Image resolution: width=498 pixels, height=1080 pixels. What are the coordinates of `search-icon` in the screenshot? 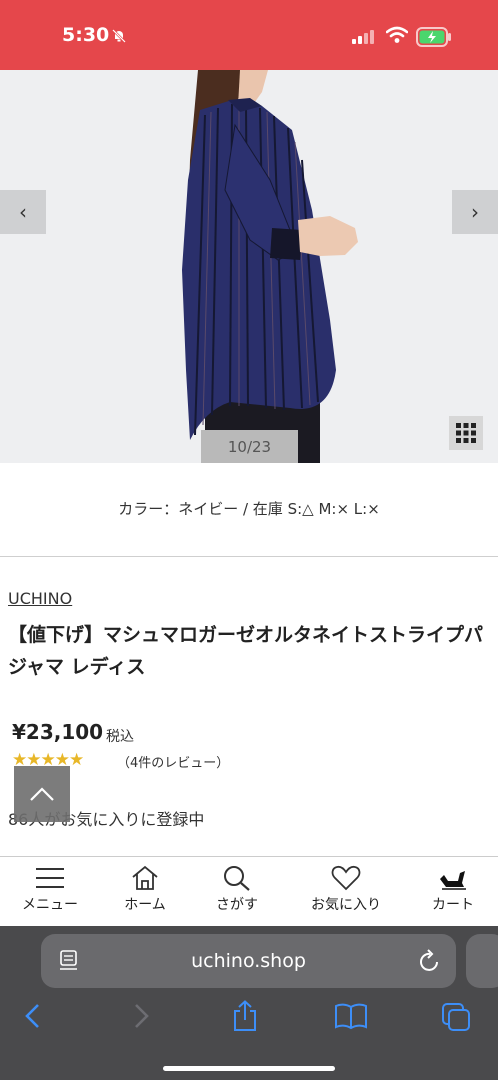 It's located at (237, 878).